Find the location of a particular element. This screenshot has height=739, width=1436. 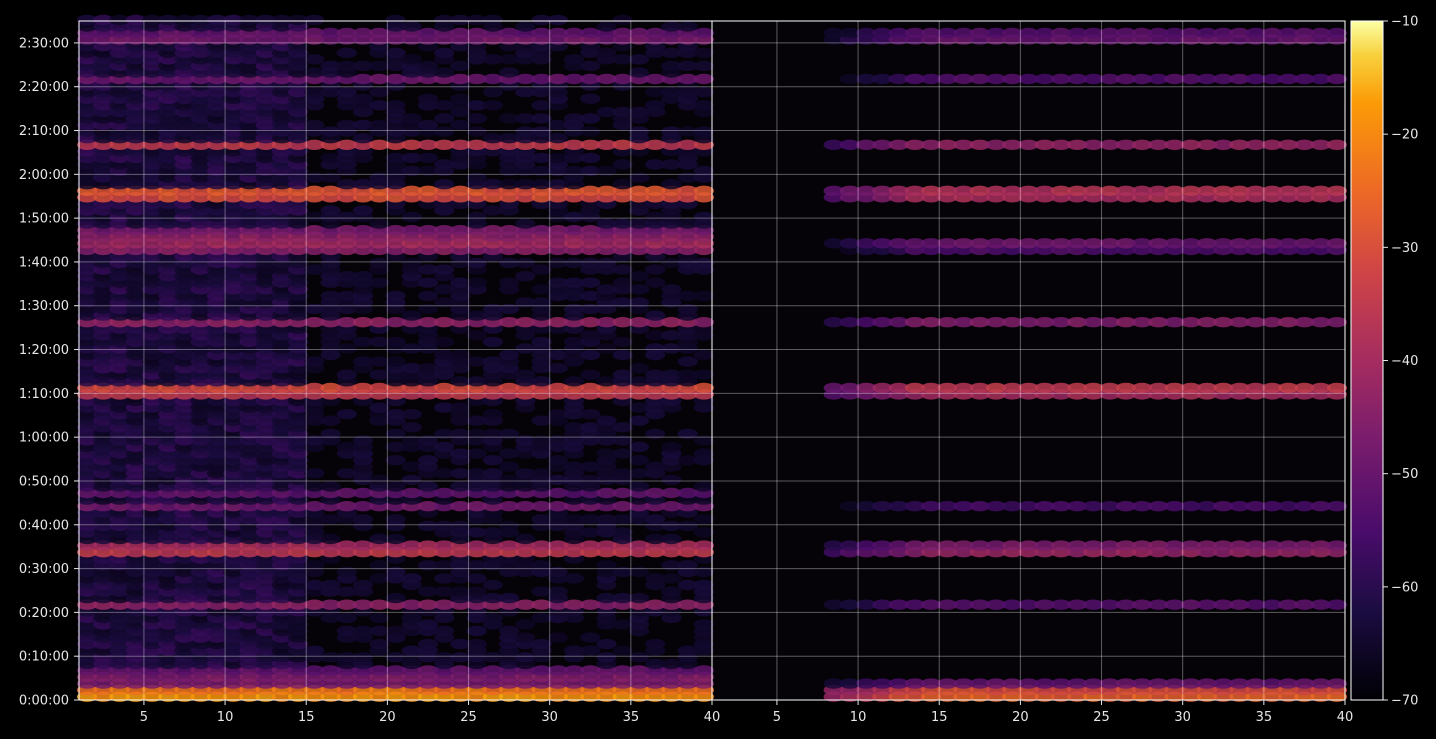

colorbar-tick-label: −10 is located at coordinates (1404, 22).